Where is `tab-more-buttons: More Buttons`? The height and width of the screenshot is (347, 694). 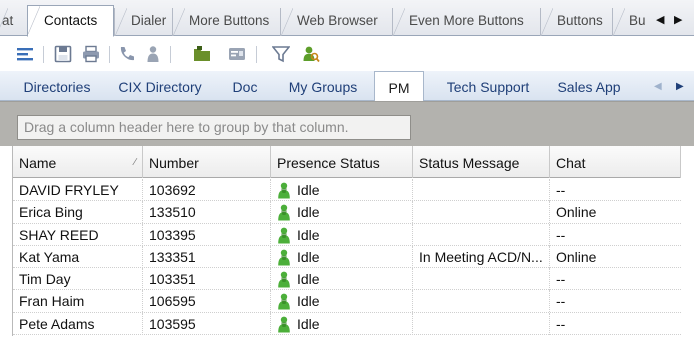 tab-more-buttons: More Buttons is located at coordinates (226, 22).